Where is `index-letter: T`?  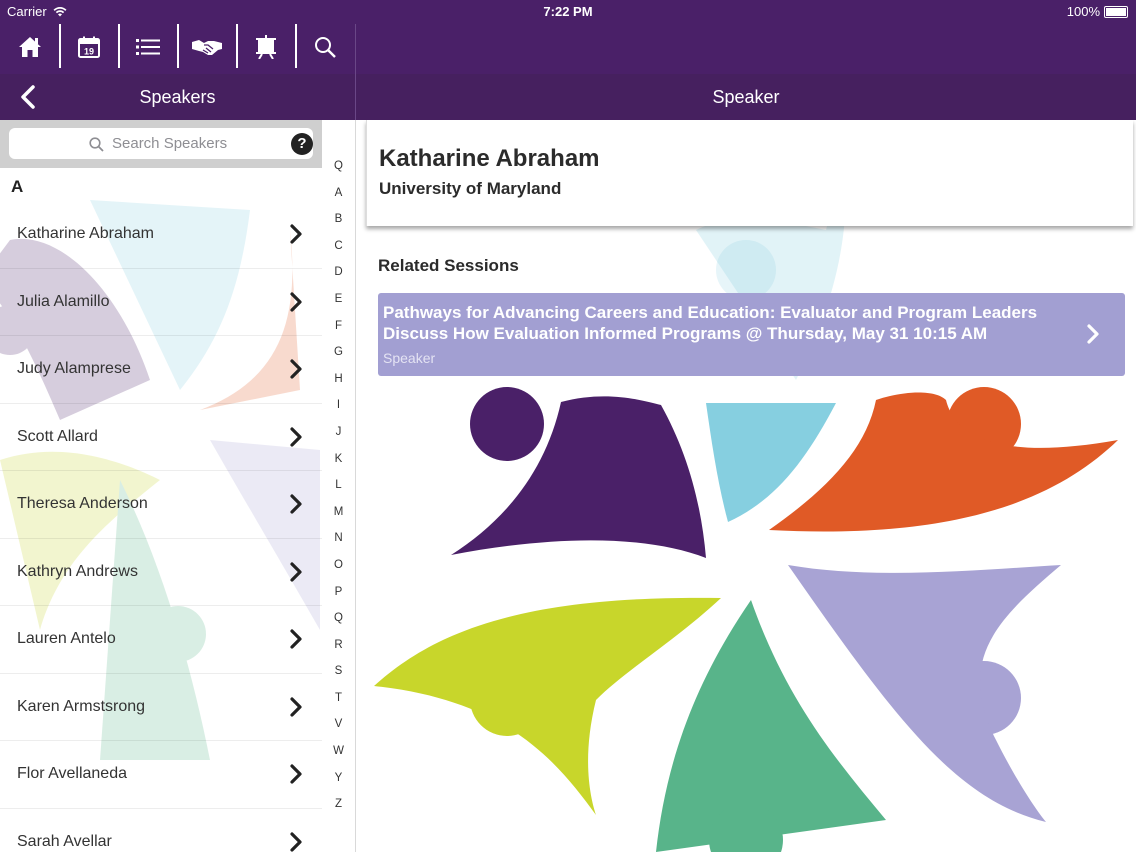 index-letter: T is located at coordinates (338, 705).